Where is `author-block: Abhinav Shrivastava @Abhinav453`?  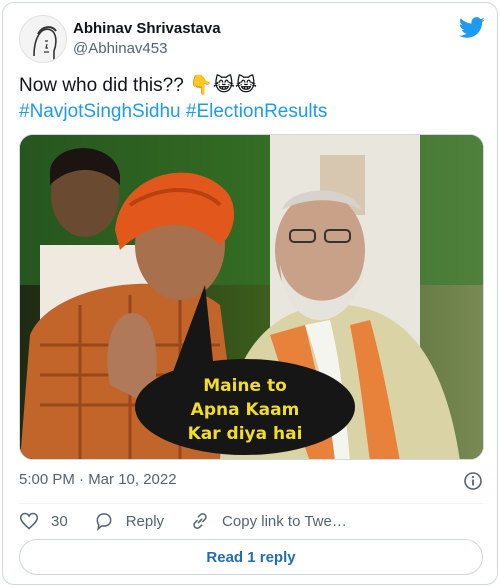 author-block: Abhinav Shrivastava @Abhinav453 is located at coordinates (147, 39).